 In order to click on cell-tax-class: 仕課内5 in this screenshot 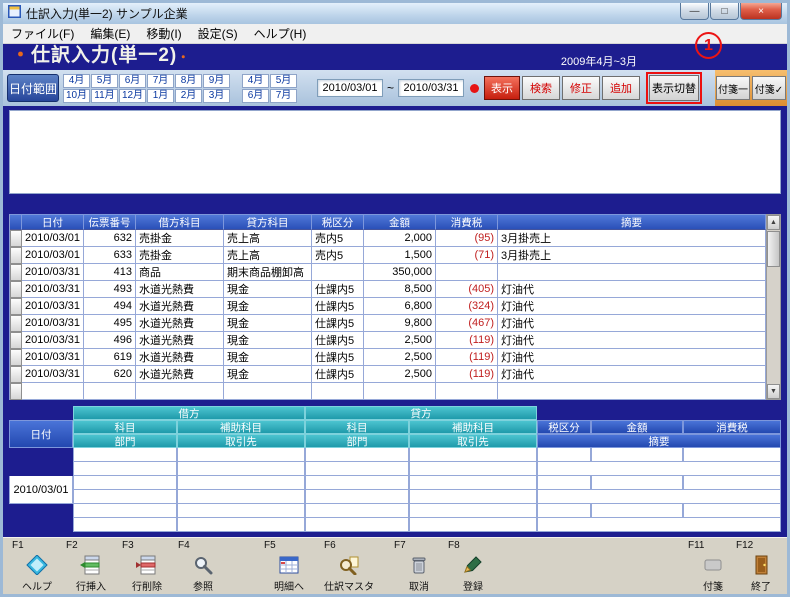, I will do `click(338, 289)`.